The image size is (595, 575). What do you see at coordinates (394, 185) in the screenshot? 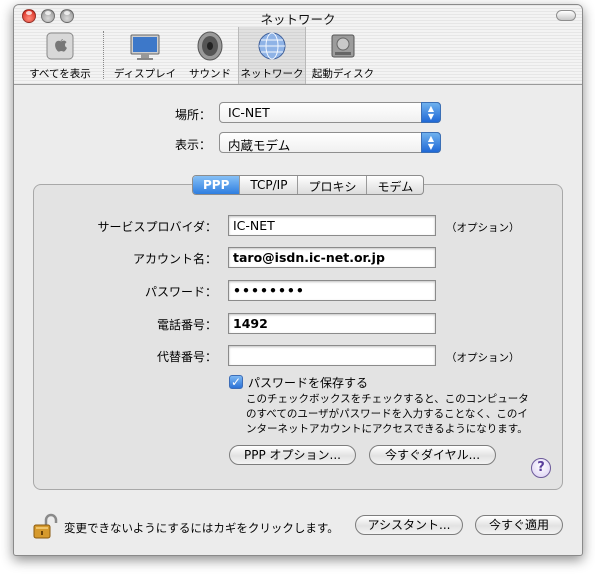
I see `tab-modem: モデム` at bounding box center [394, 185].